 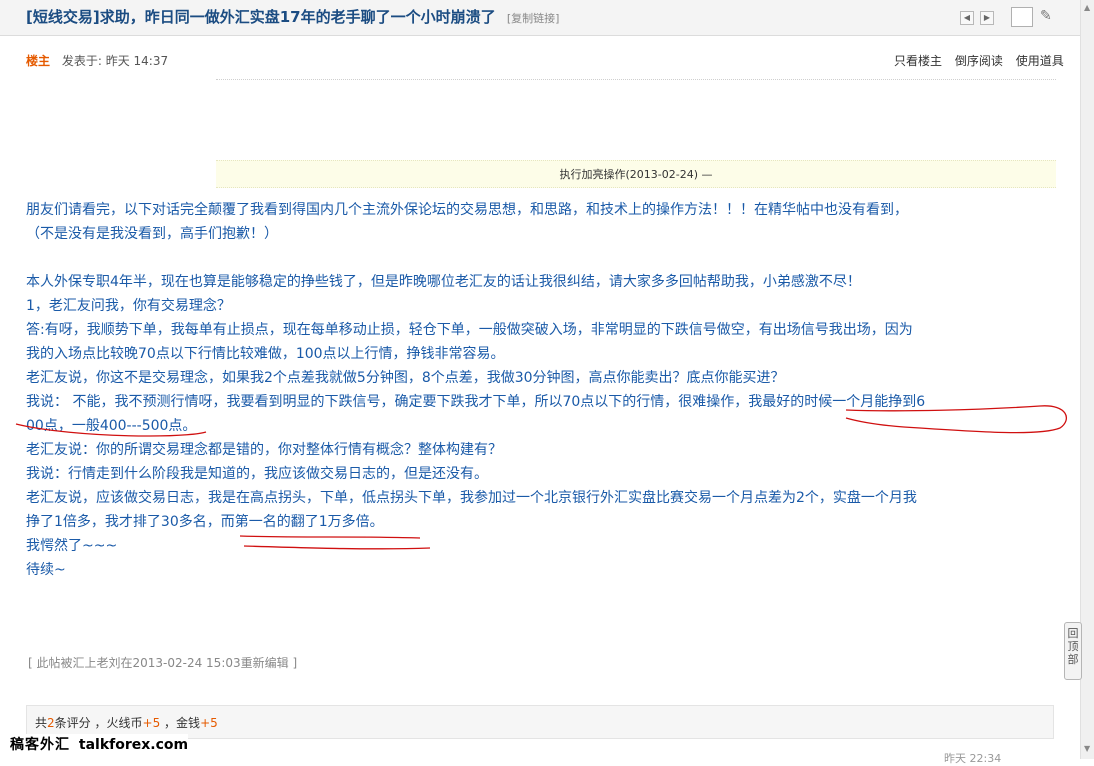 What do you see at coordinates (257, 474) in the screenshot?
I see `body-line: 我说：行情走到什么阶段我是知道的，我应该做交易日志的，但是还没有。` at bounding box center [257, 474].